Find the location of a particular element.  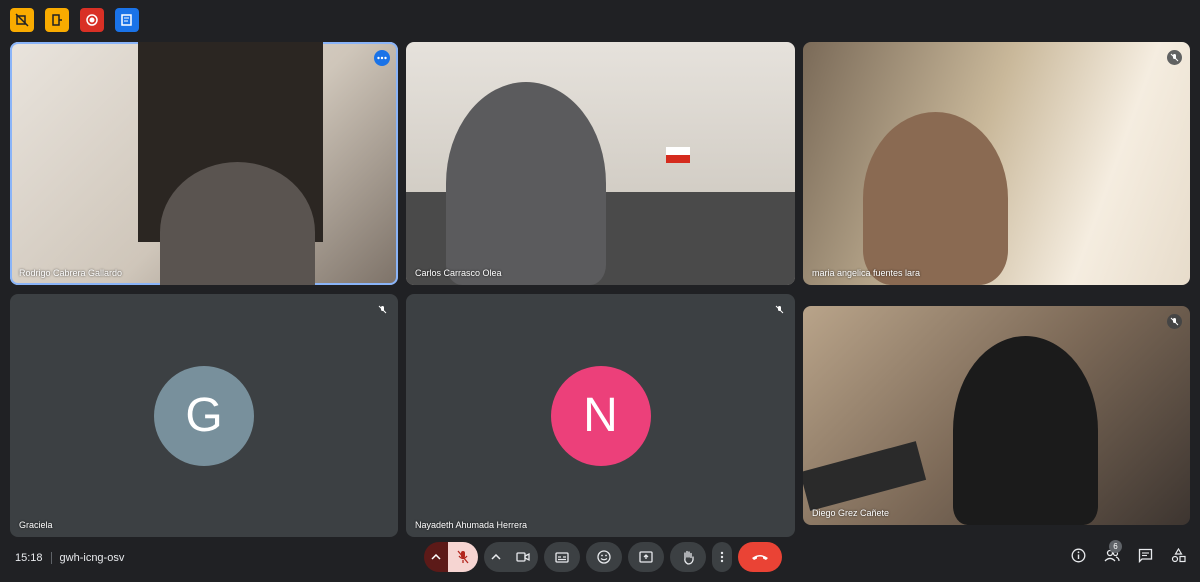

participant-name: Diego Grez Cañete is located at coordinates (851, 513).